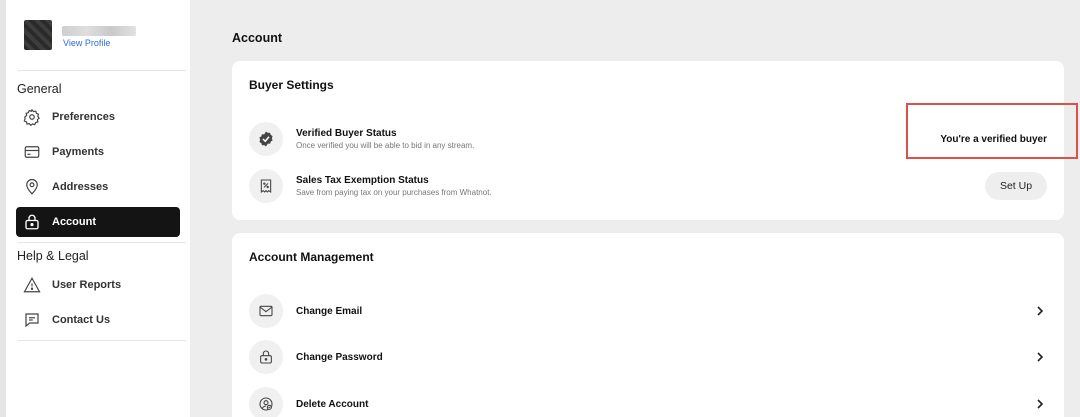 This screenshot has height=417, width=1080. I want to click on sidebar-item-label: Preferences, so click(83, 117).